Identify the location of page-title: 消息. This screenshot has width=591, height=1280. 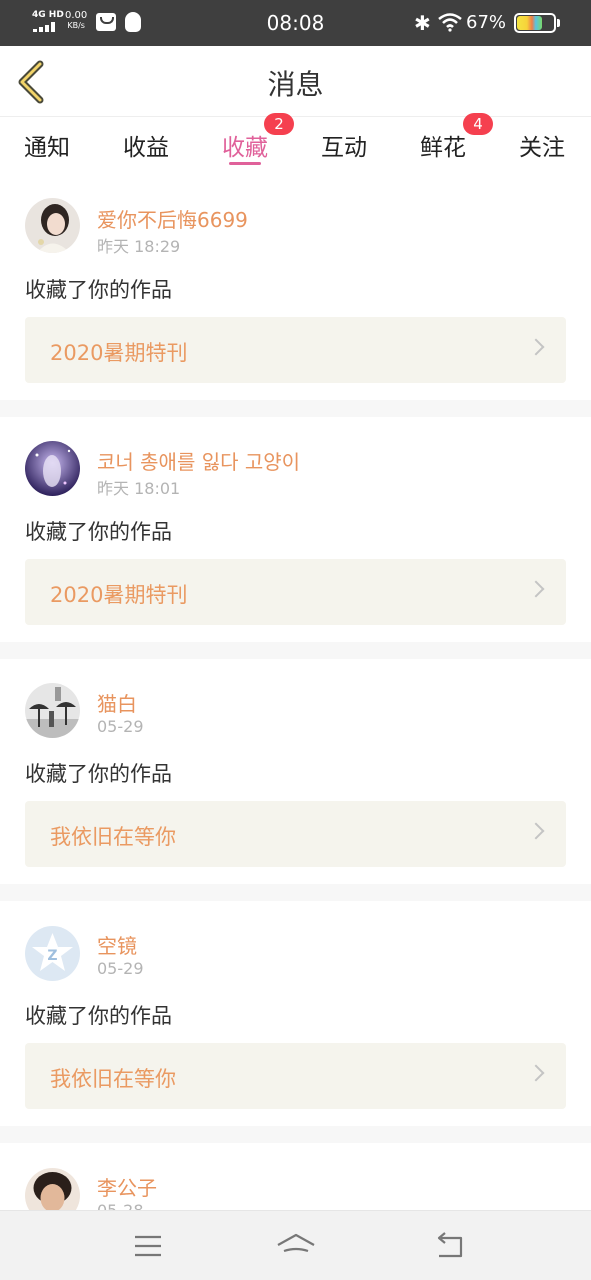
(295, 84).